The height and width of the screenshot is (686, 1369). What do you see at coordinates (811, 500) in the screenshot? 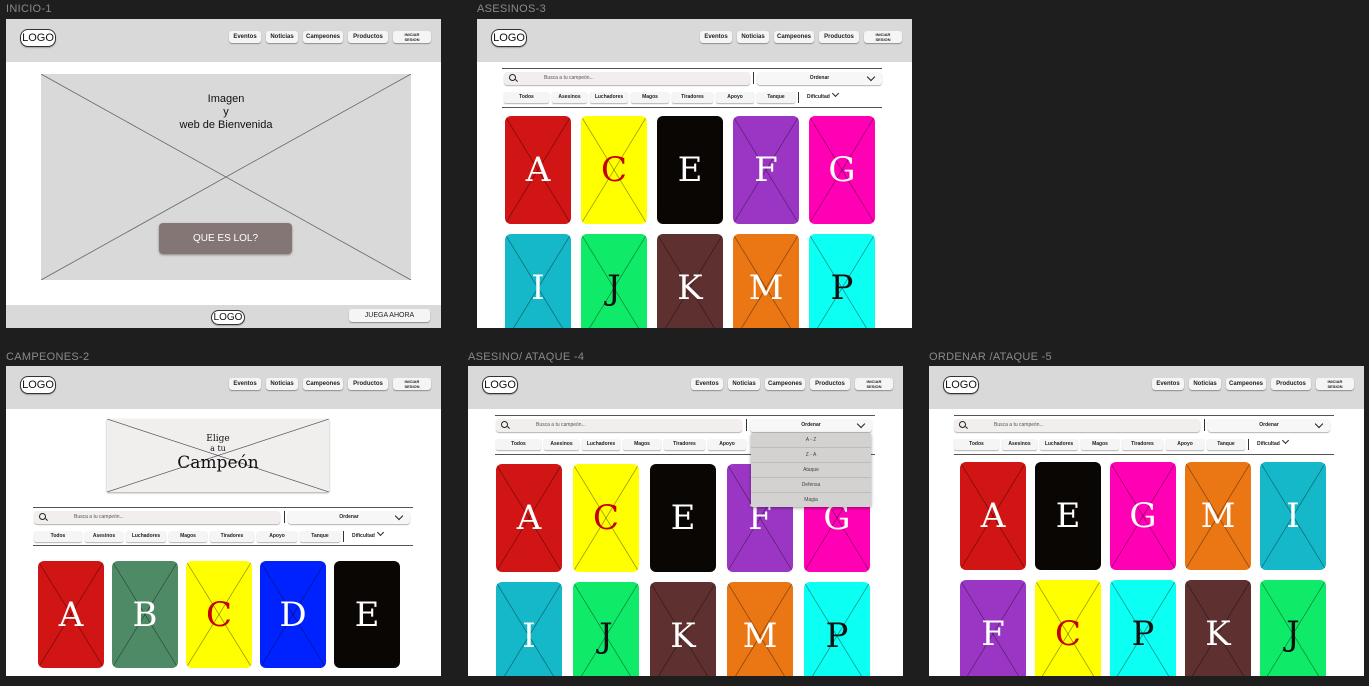
I see `order-option-magia: Magia` at bounding box center [811, 500].